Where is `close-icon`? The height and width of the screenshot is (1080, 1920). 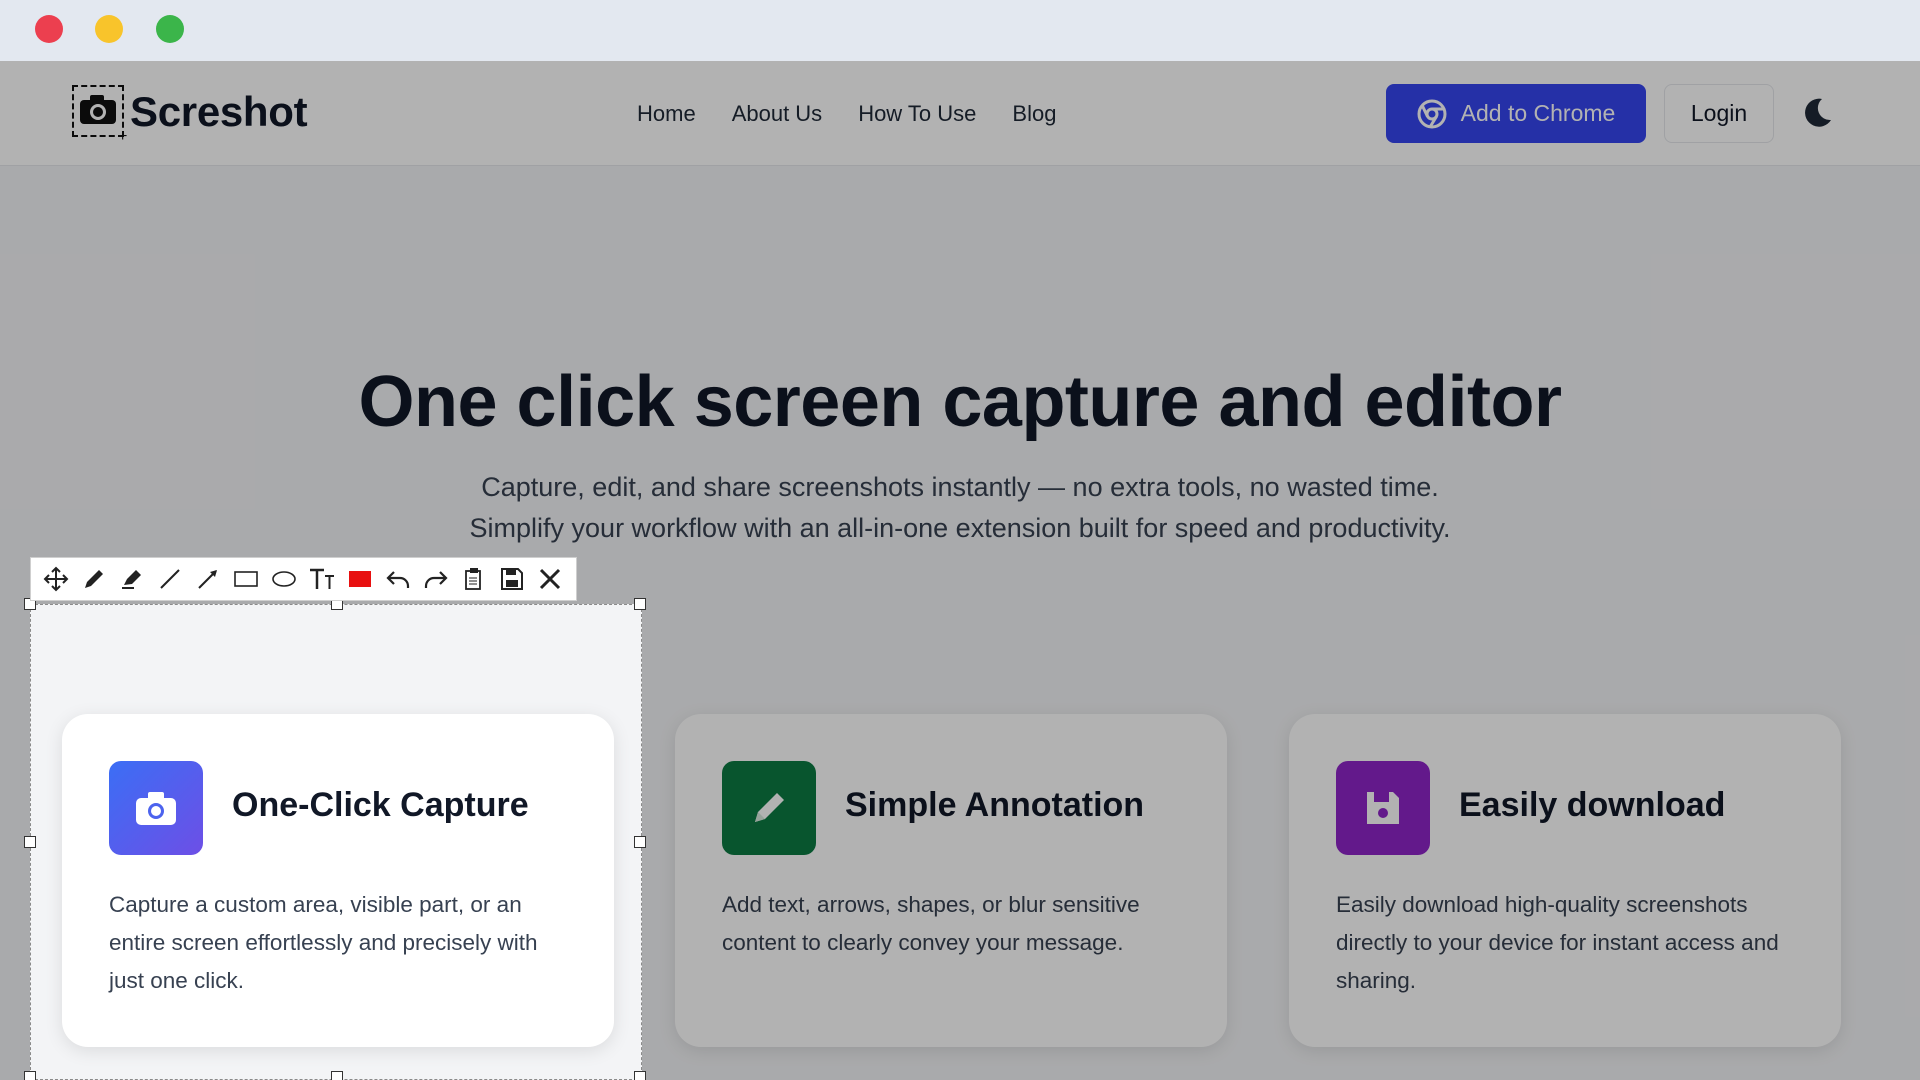
close-icon is located at coordinates (550, 579).